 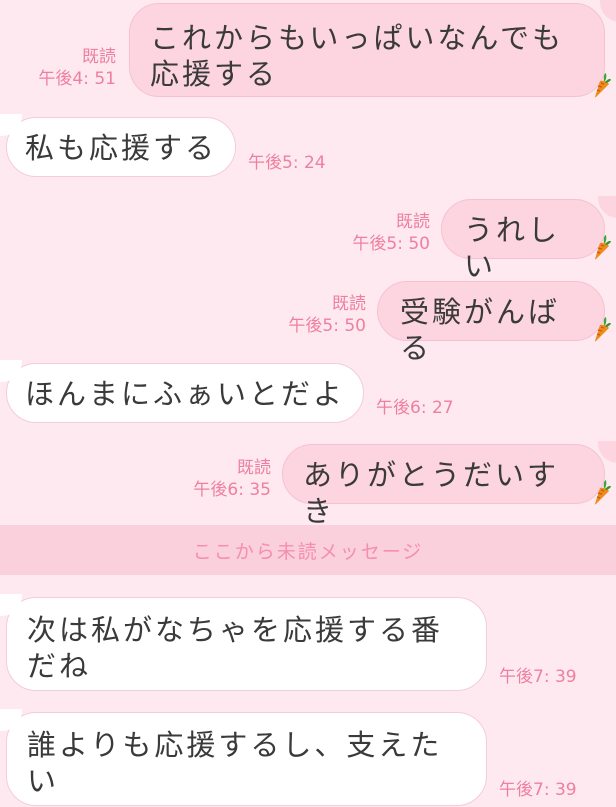 What do you see at coordinates (246, 644) in the screenshot?
I see `incoming-message: 次は私がなちゃを応援する番 だね` at bounding box center [246, 644].